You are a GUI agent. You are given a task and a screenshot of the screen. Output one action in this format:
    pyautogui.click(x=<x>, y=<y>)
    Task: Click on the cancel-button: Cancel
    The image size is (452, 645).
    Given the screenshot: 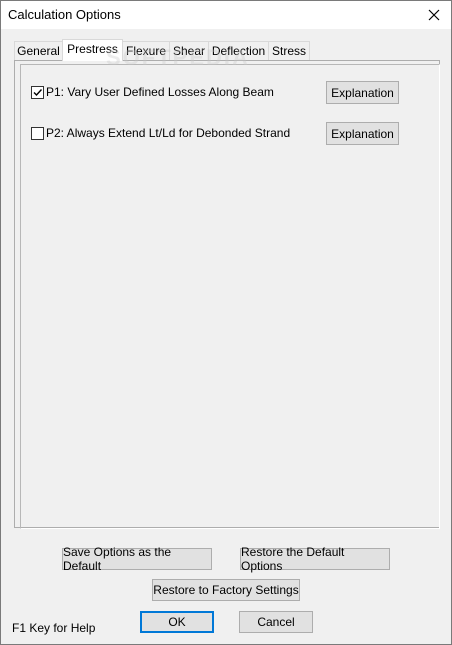 What is the action you would take?
    pyautogui.click(x=276, y=622)
    